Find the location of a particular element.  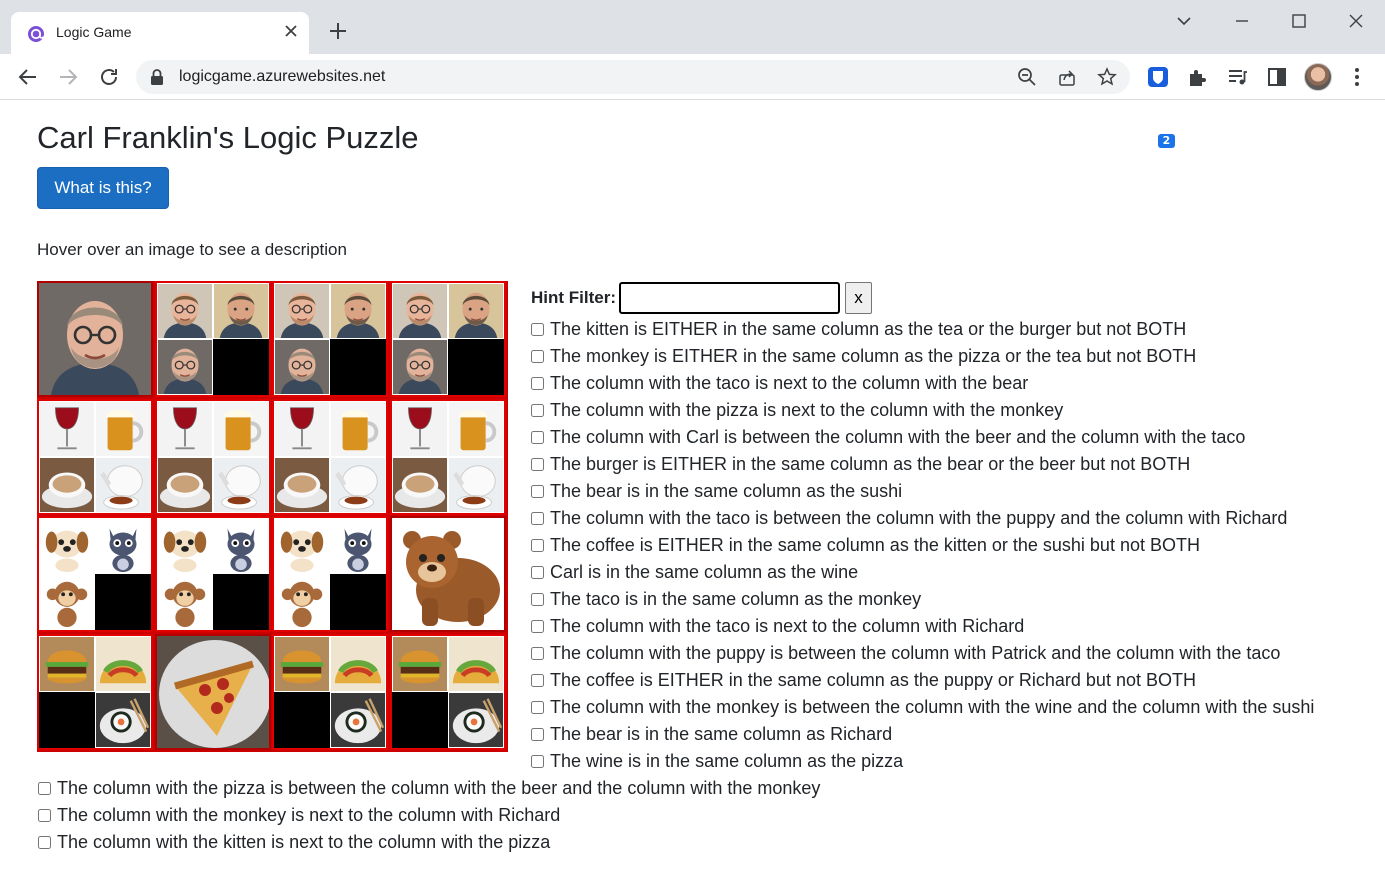

profile-avatar is located at coordinates (1318, 77).